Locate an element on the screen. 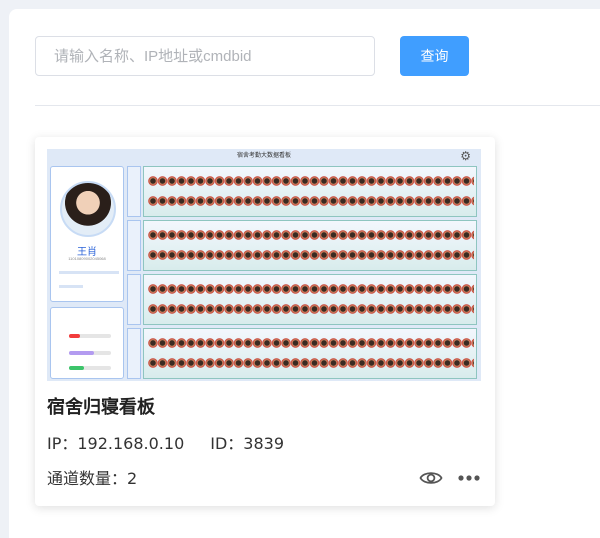 The height and width of the screenshot is (538, 600). more-icon is located at coordinates (469, 478).